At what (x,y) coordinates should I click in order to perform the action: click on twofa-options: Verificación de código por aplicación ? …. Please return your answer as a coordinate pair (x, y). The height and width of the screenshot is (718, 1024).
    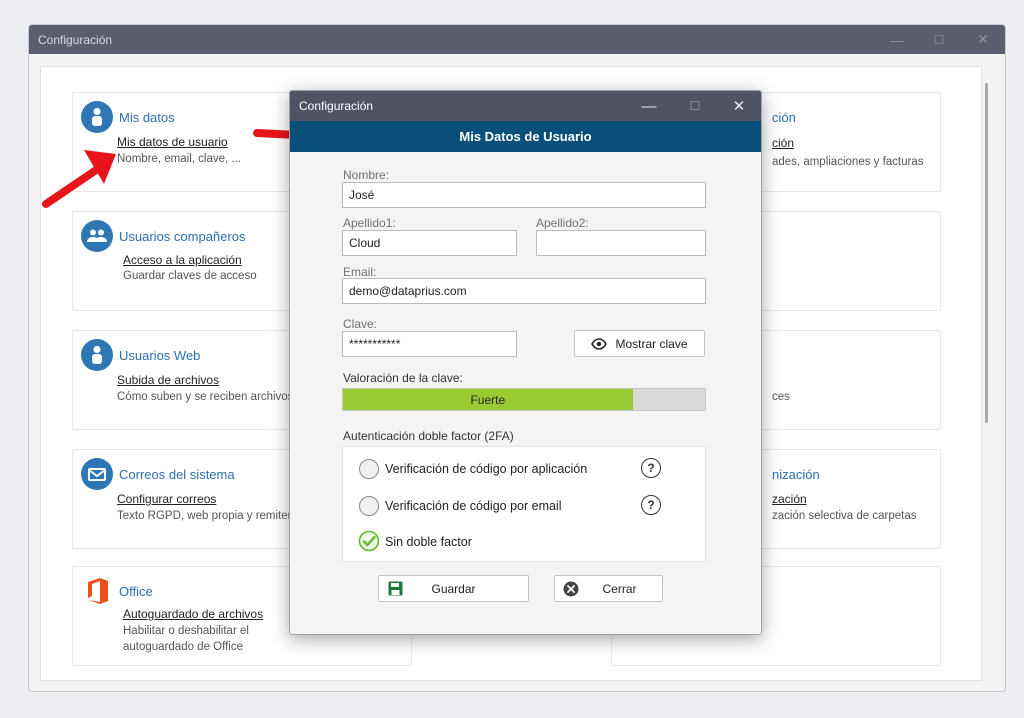
    Looking at the image, I should click on (524, 504).